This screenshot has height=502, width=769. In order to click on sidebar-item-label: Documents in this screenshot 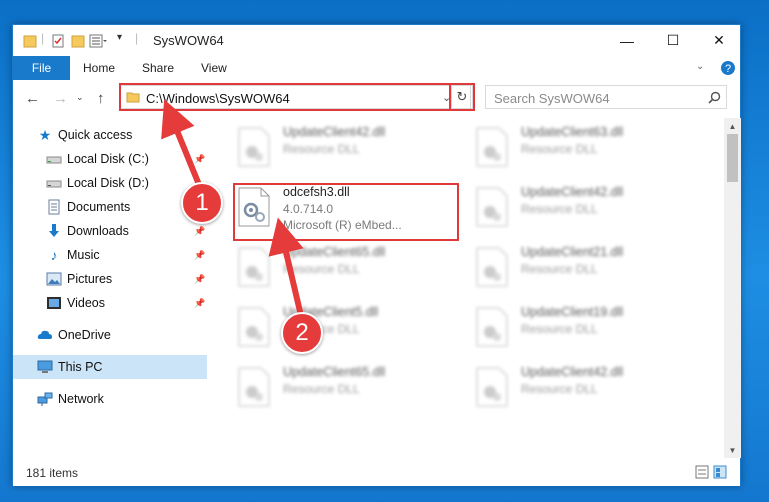, I will do `click(99, 207)`.